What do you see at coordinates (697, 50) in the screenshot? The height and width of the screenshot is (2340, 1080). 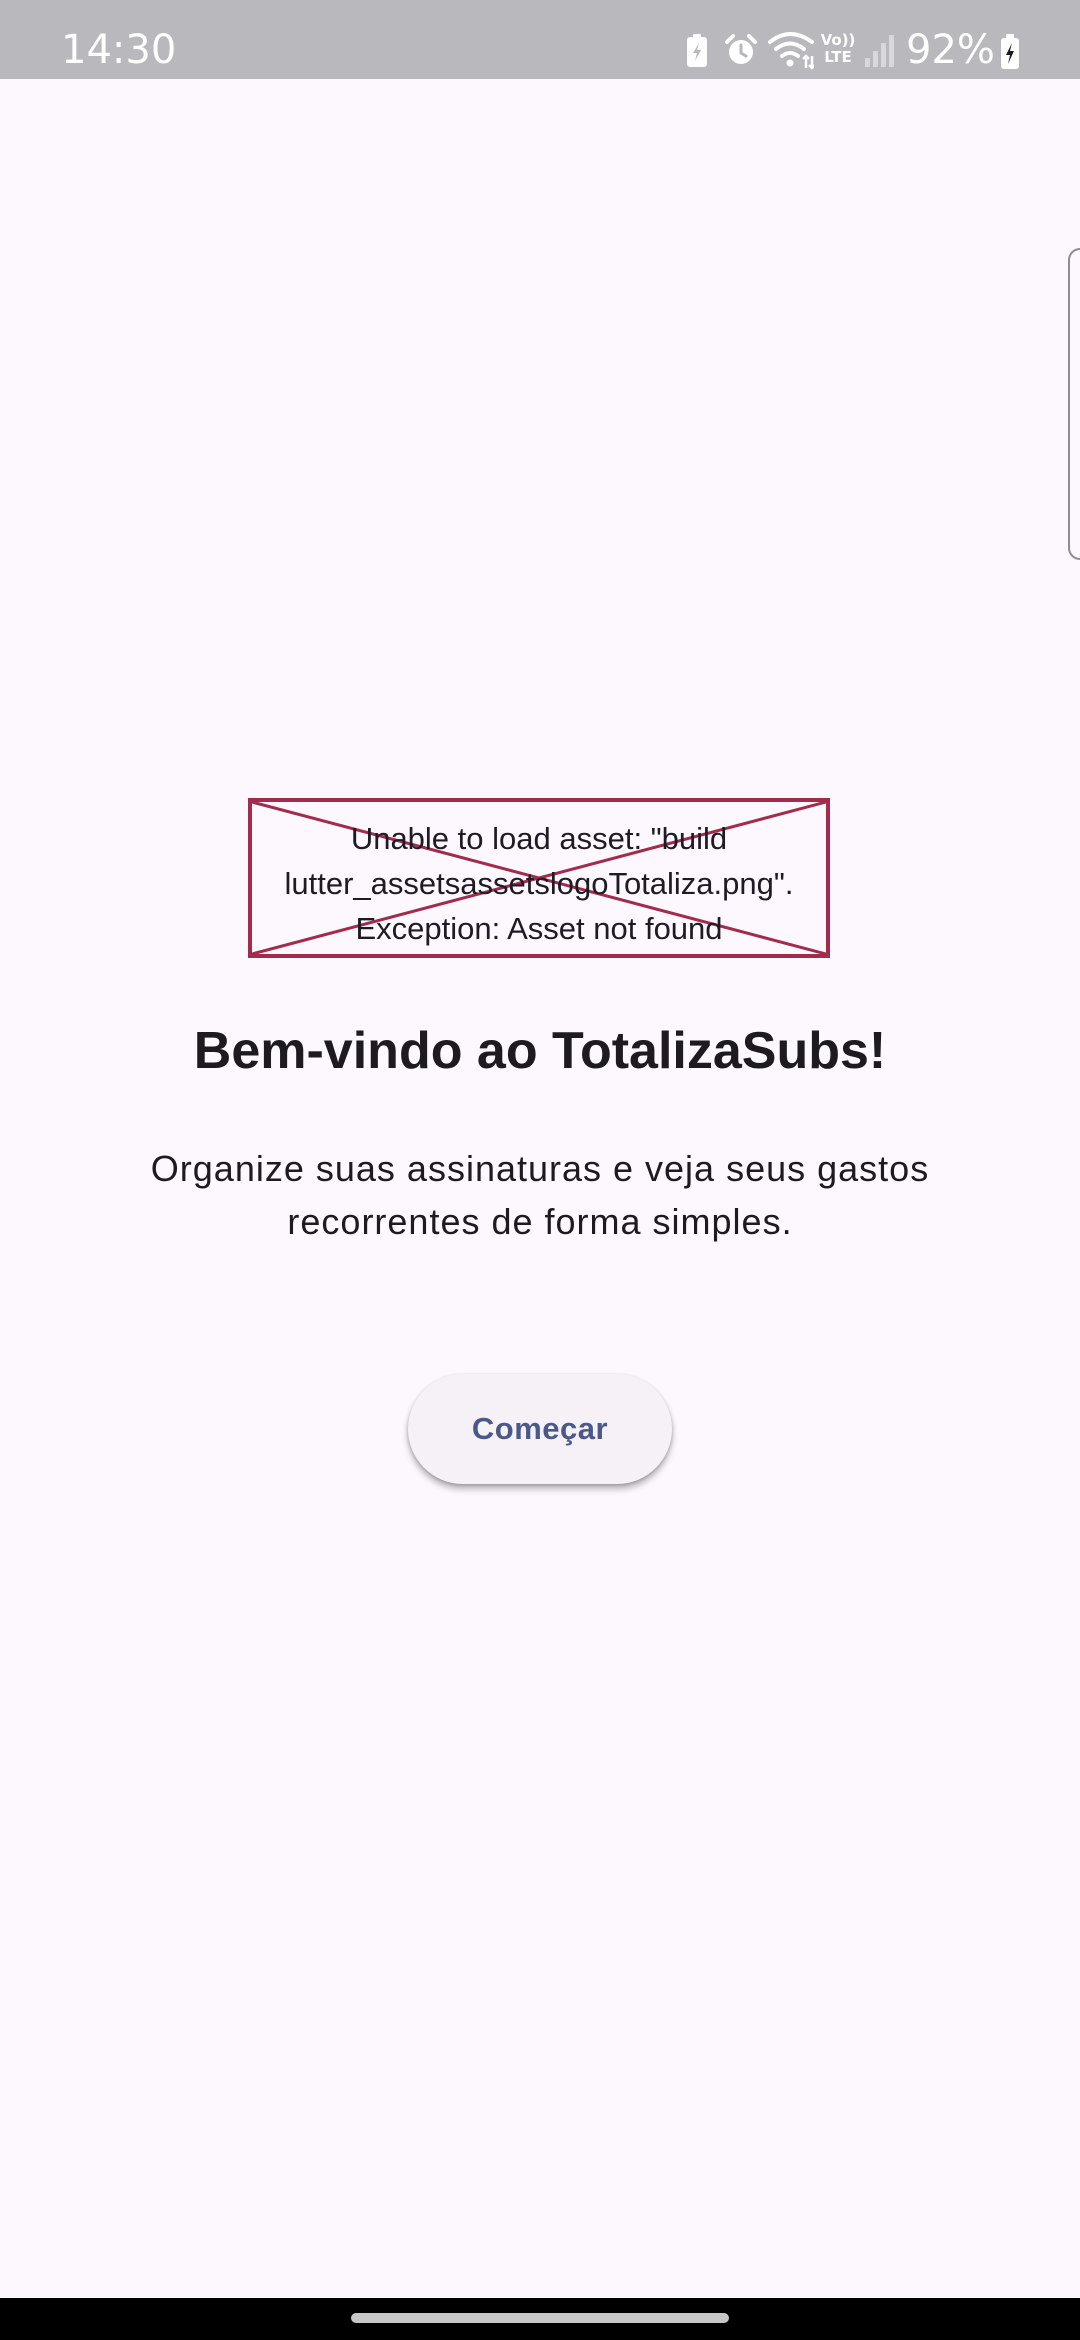 I see `battery-saver-icon` at bounding box center [697, 50].